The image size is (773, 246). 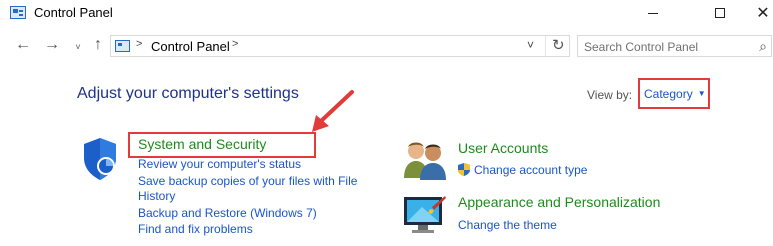 I want to click on minimize-icon, so click(x=653, y=13).